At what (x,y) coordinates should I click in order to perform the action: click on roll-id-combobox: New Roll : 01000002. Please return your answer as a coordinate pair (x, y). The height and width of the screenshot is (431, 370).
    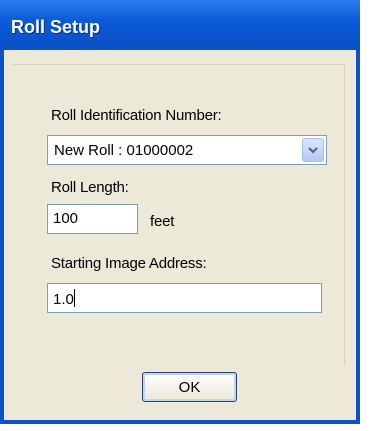
    Looking at the image, I should click on (187, 150).